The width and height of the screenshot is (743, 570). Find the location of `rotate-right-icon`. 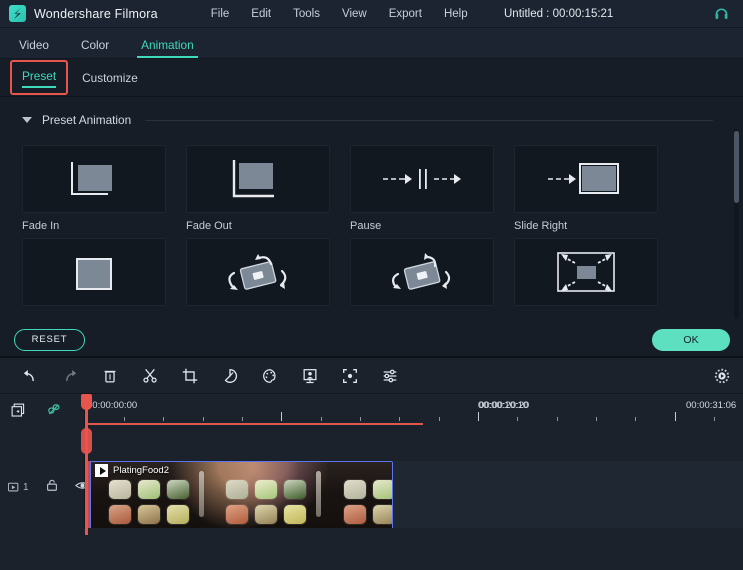

rotate-right-icon is located at coordinates (421, 271).